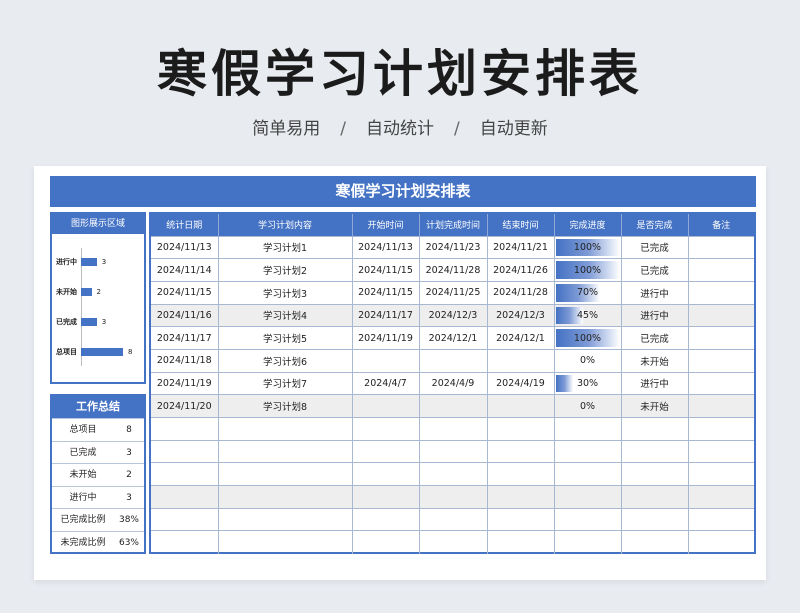 The height and width of the screenshot is (613, 800). What do you see at coordinates (453, 383) in the screenshot?
I see `cell-planned: 2024/4/9` at bounding box center [453, 383].